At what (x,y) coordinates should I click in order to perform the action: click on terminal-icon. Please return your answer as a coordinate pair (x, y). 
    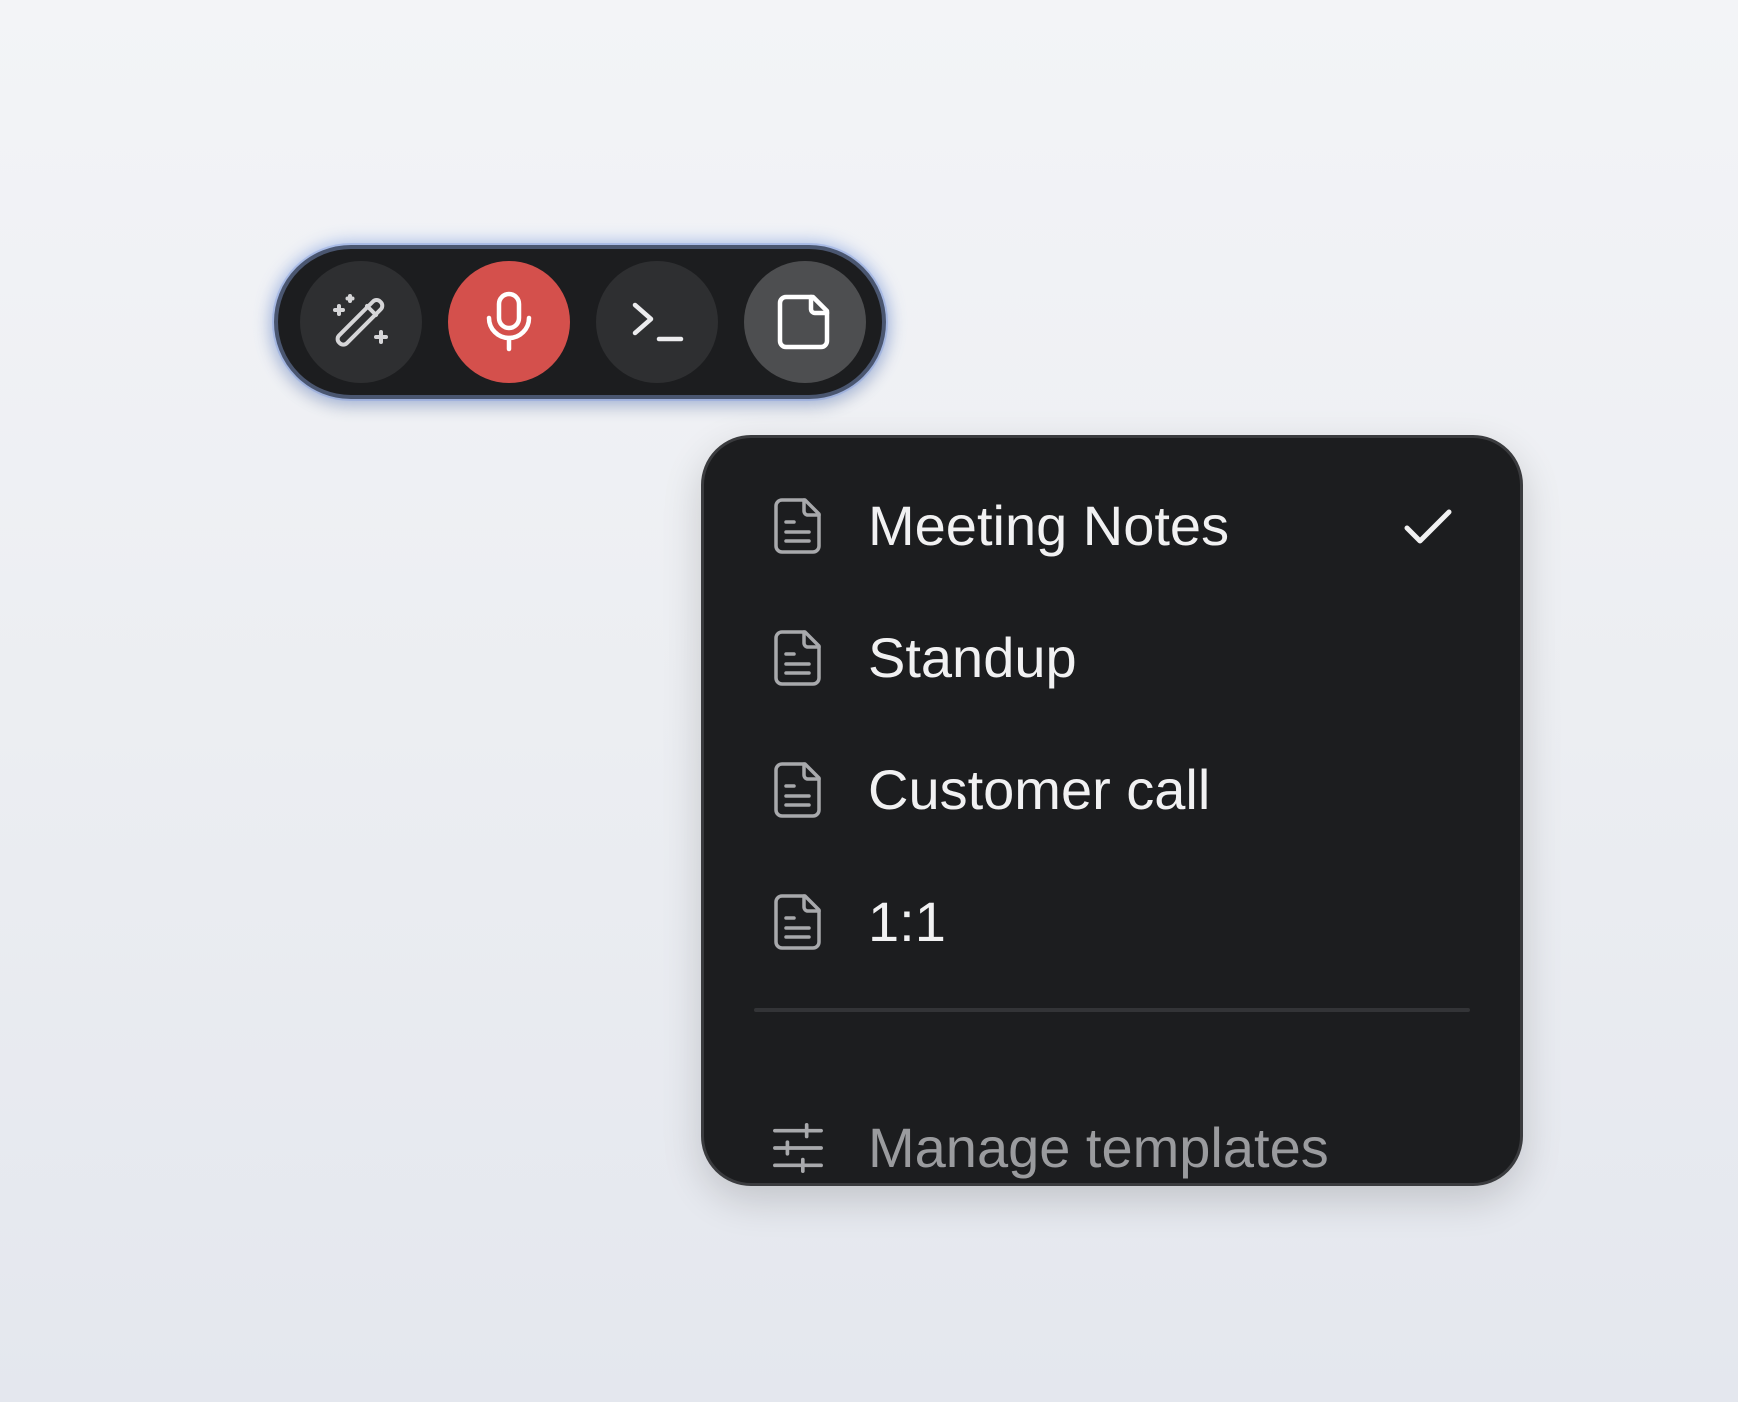
    Looking at the image, I should click on (658, 322).